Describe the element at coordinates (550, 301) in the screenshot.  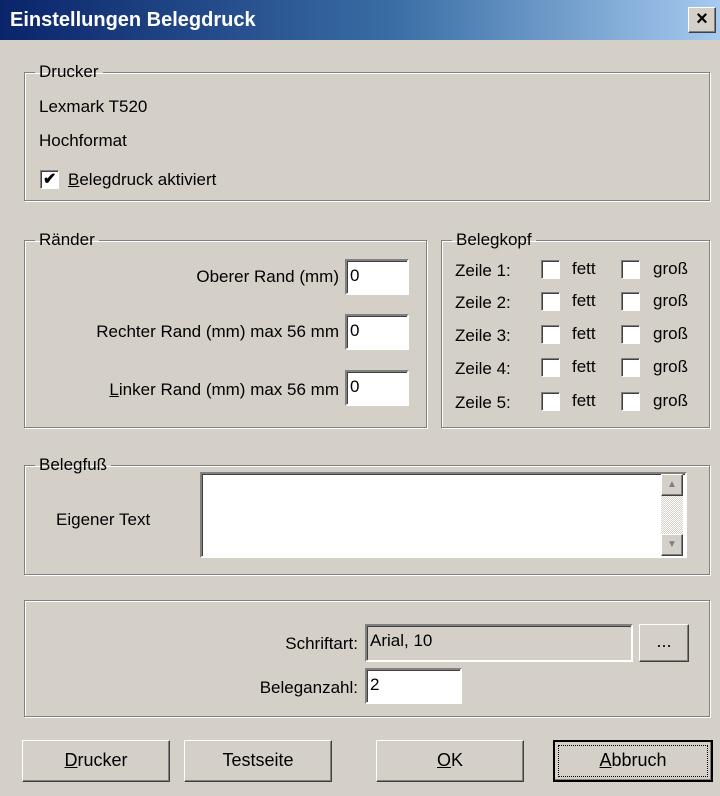
I see `zeile-2-fett-checkbox` at that location.